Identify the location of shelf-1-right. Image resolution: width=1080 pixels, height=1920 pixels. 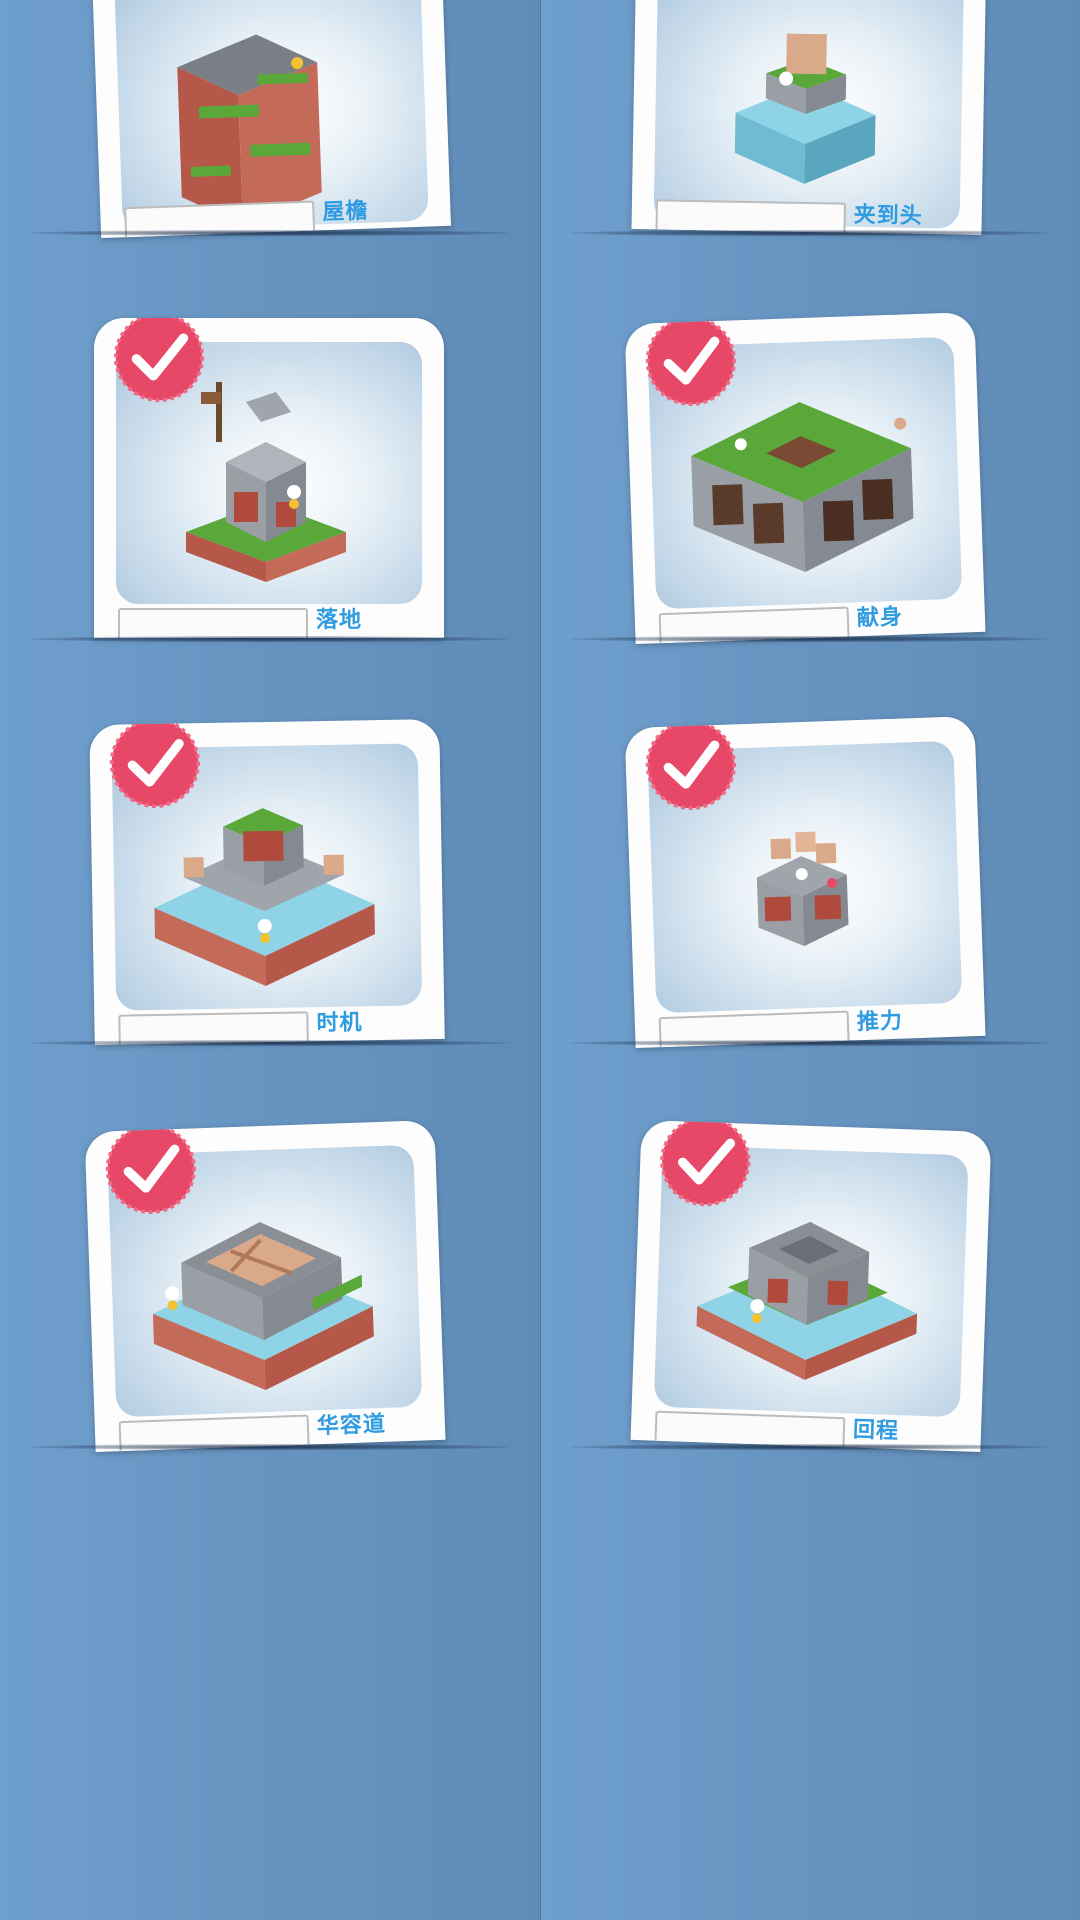
(810, 233).